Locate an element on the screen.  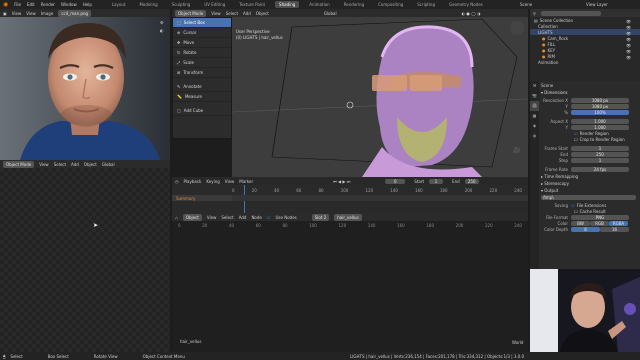
scene-selector: Scene is located at coordinates (526, 4).